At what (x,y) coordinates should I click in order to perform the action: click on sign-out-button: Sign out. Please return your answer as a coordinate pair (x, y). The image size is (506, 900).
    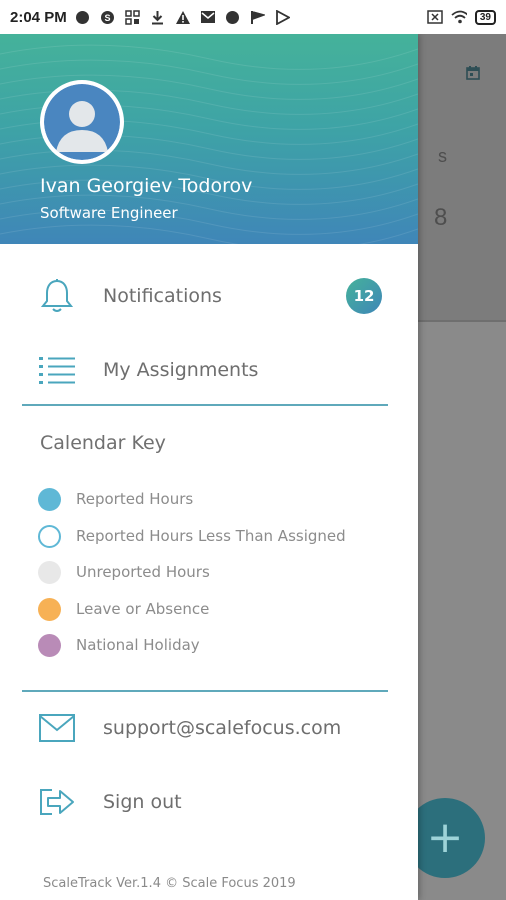
    Looking at the image, I should click on (209, 802).